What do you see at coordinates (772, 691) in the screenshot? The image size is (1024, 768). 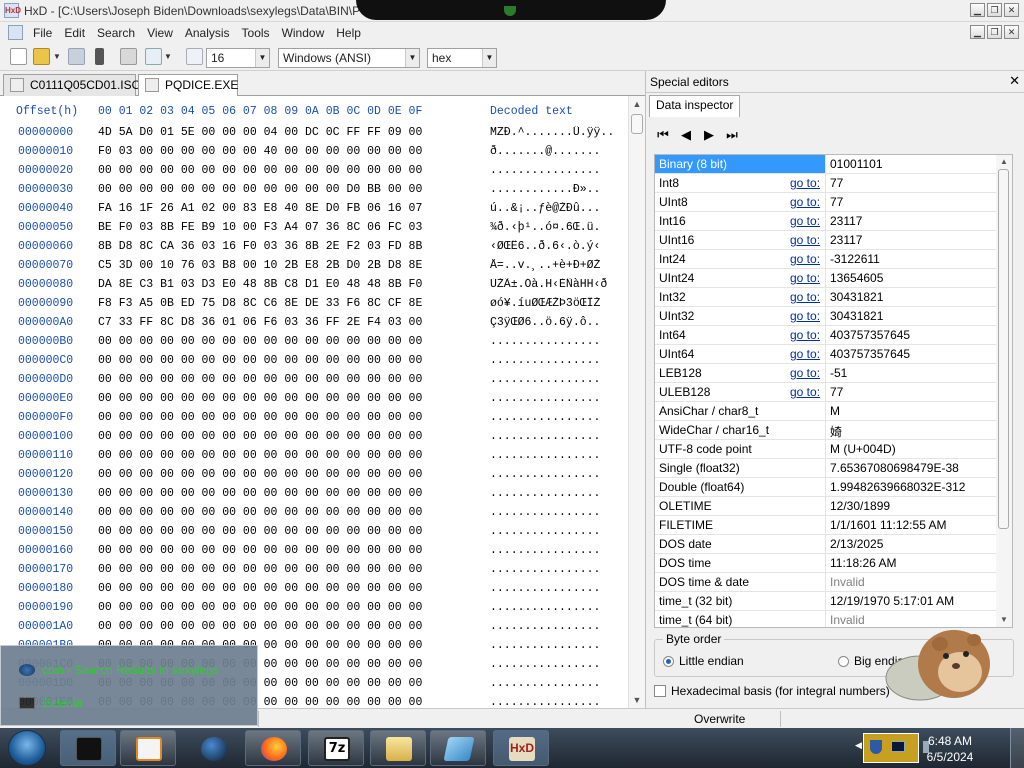 I see `hex-basis-checkbox: Hexadecimal basis (for integral numbers)` at bounding box center [772, 691].